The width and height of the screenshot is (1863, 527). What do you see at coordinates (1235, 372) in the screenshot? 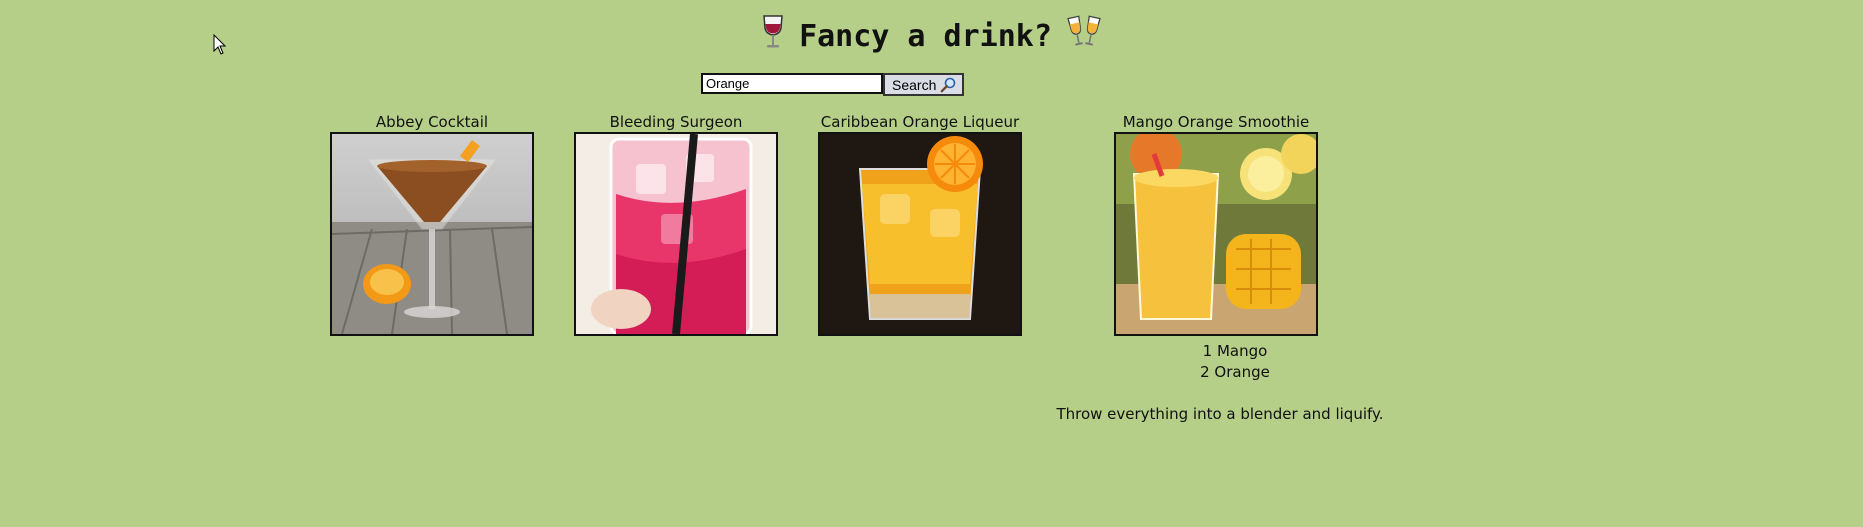
I see `ingredient-item: 2 Orange` at bounding box center [1235, 372].